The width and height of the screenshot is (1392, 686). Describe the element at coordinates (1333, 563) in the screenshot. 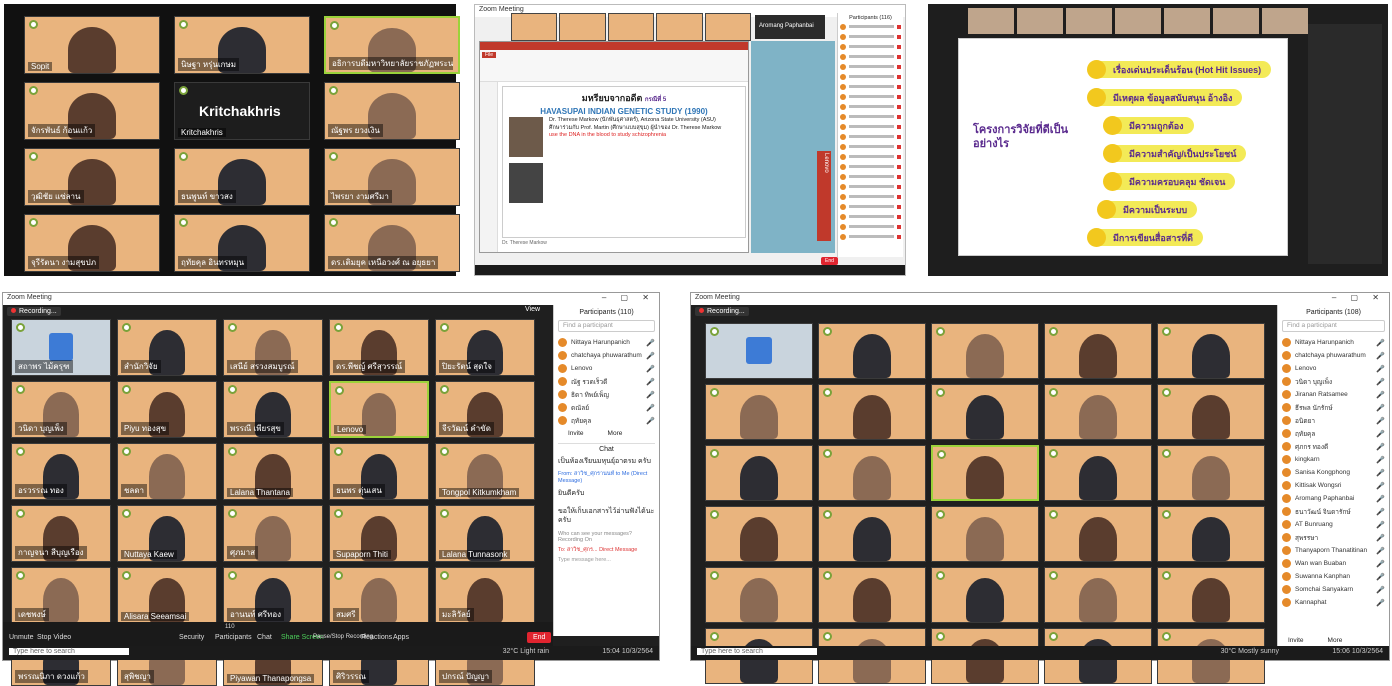

I see `participant-row: Wan wan Buaban 🎤` at that location.